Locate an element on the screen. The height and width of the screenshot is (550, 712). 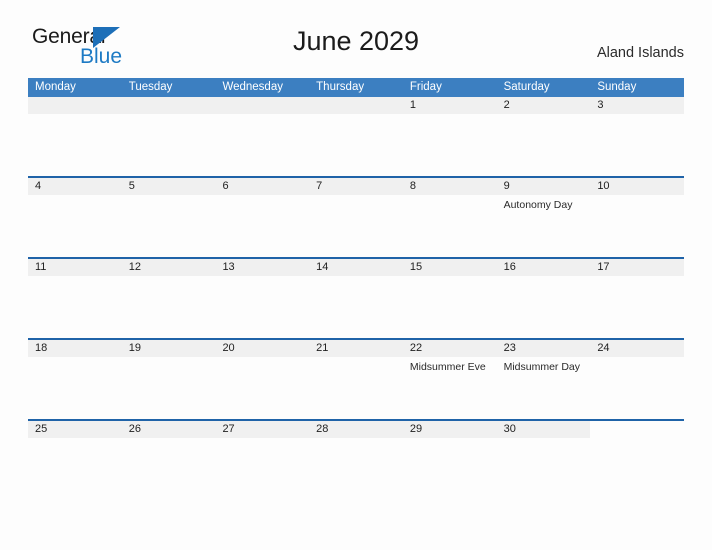
day-number: 11 is located at coordinates (75, 267).